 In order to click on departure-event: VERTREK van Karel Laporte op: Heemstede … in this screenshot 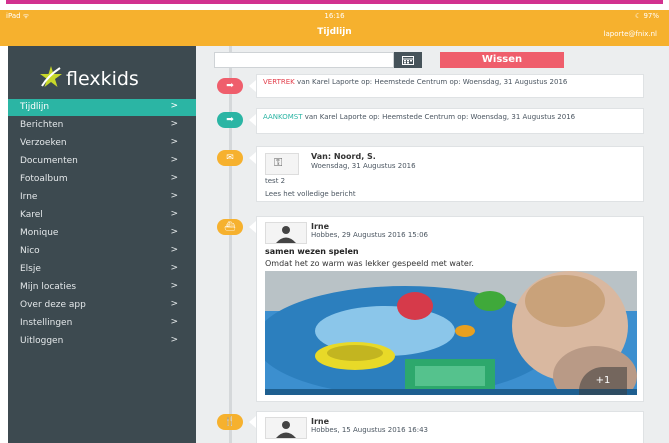, I will do `click(450, 86)`.